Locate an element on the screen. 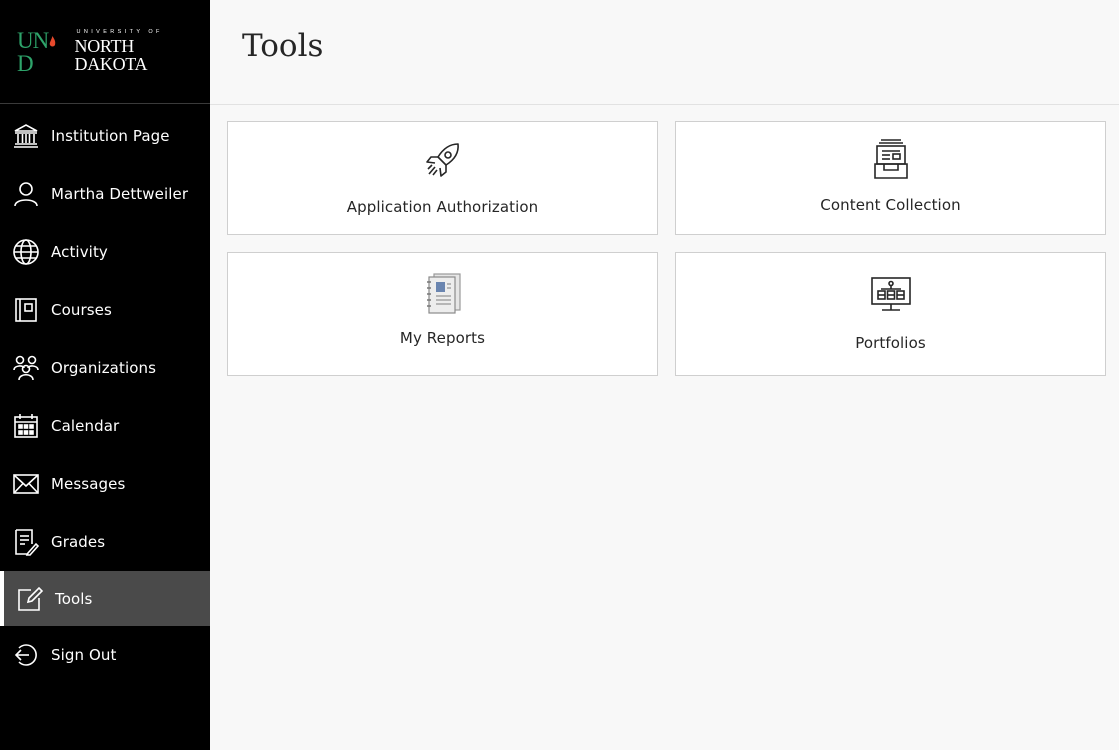  nav-item-grades: Grades is located at coordinates (105, 542).